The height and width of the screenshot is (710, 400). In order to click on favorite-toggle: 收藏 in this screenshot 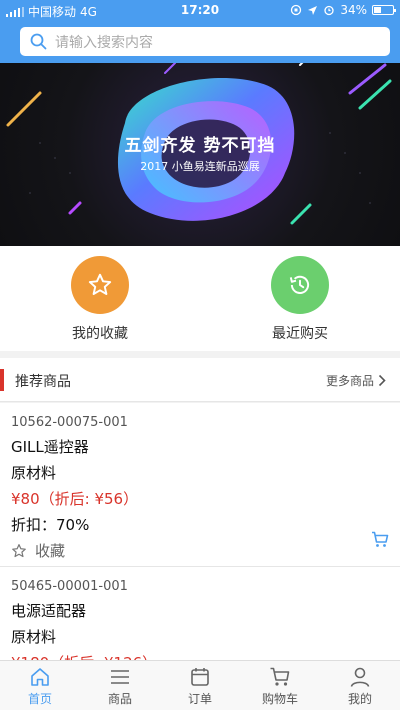, I will do `click(200, 550)`.